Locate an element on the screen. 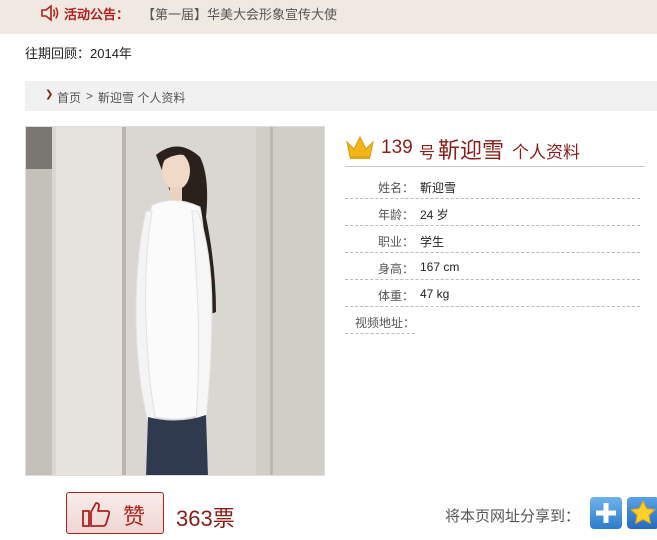  info-label: 年龄： is located at coordinates (395, 215).